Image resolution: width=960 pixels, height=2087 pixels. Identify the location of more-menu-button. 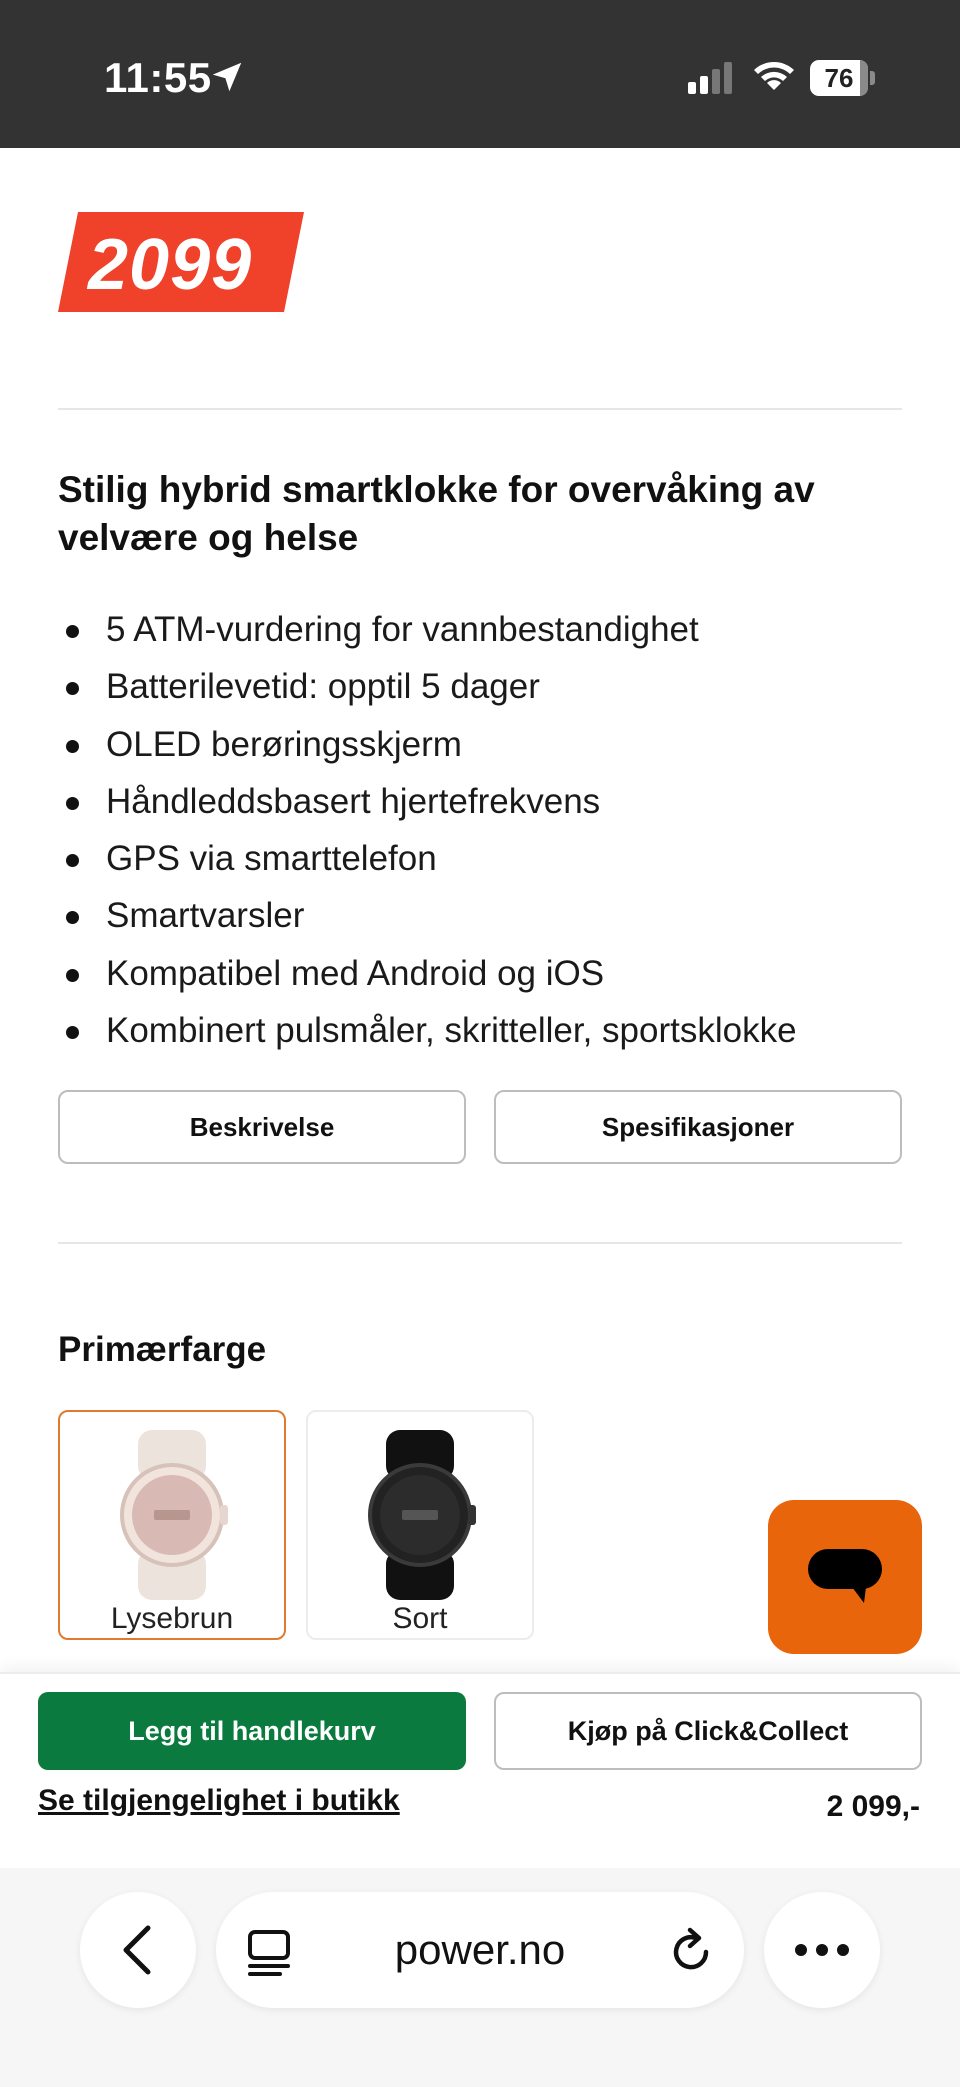
(822, 1950).